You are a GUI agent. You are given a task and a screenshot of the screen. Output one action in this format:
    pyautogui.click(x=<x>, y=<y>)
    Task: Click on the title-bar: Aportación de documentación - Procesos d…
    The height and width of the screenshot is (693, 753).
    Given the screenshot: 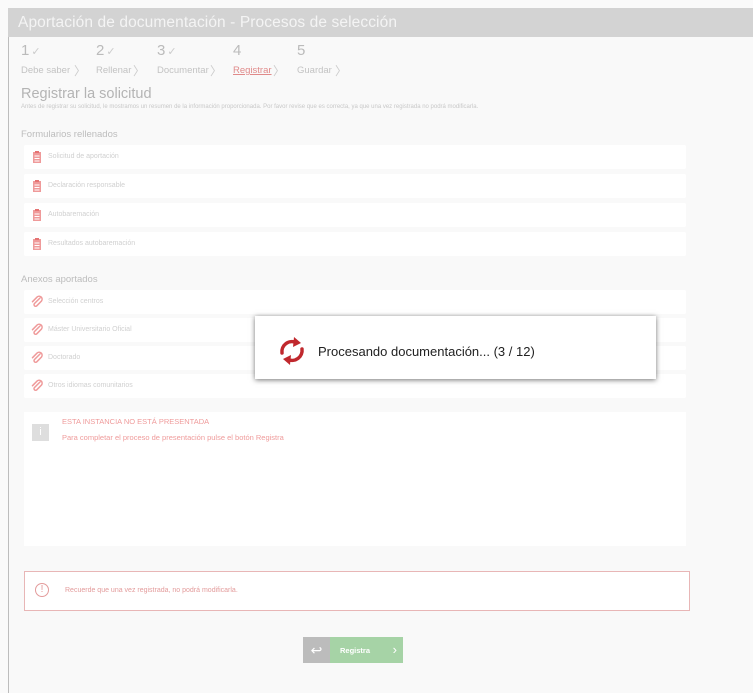 What is the action you would take?
    pyautogui.click(x=380, y=22)
    